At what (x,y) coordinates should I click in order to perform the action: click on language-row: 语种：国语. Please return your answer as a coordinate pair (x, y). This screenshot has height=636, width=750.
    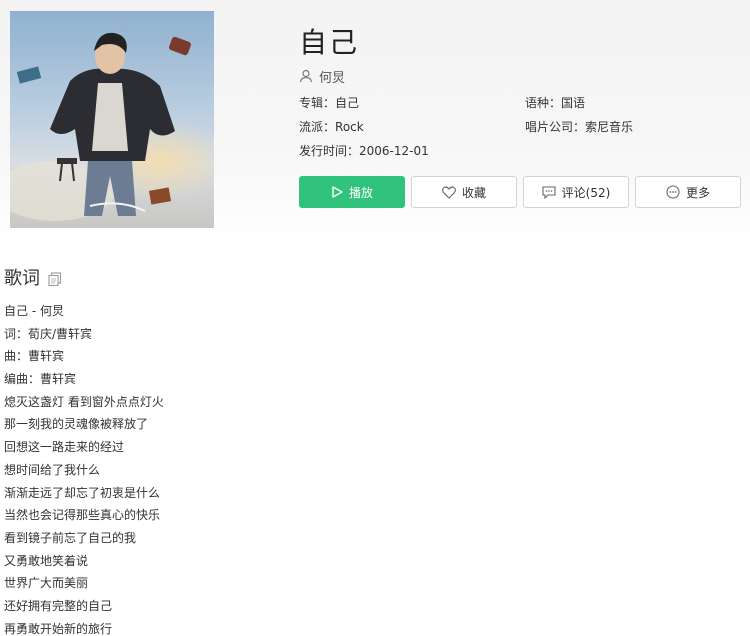
    Looking at the image, I should click on (632, 103).